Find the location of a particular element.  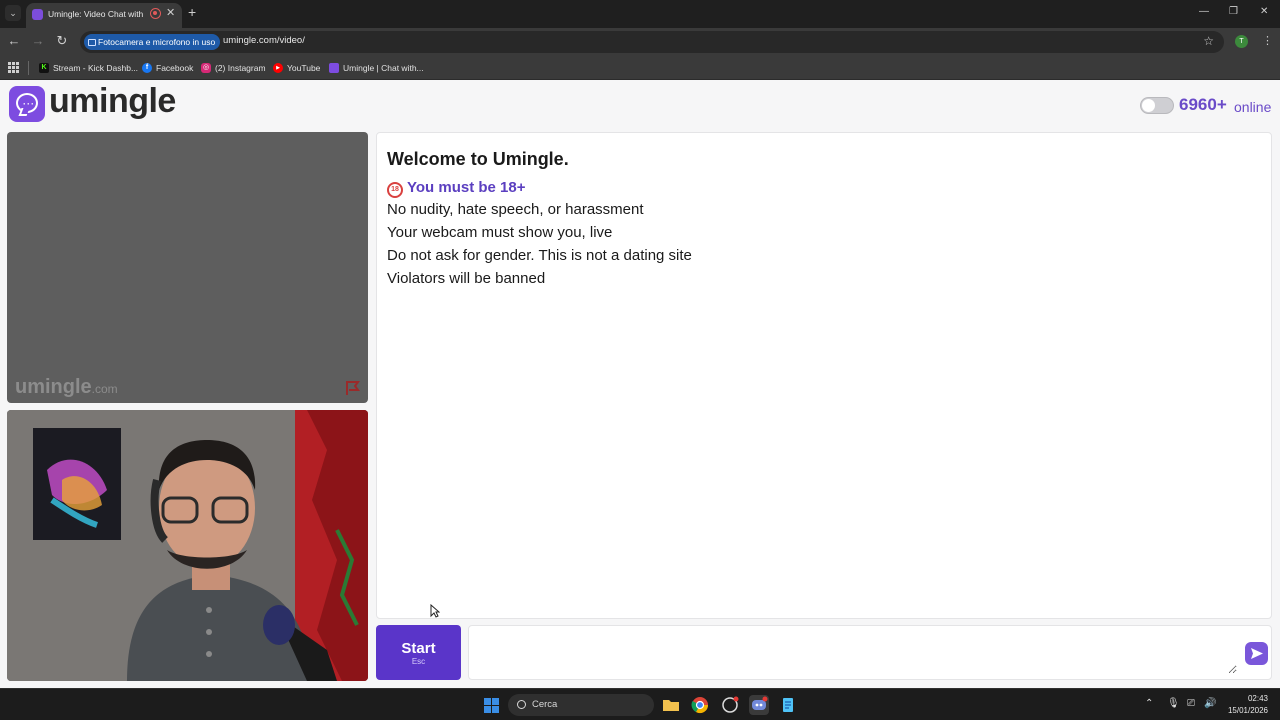

search-icon is located at coordinates (521, 704).